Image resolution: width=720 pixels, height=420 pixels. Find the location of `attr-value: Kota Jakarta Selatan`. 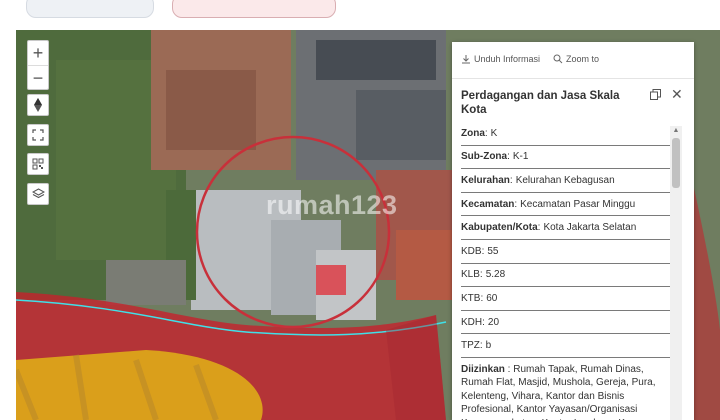

attr-value: Kota Jakarta Selatan is located at coordinates (590, 228).